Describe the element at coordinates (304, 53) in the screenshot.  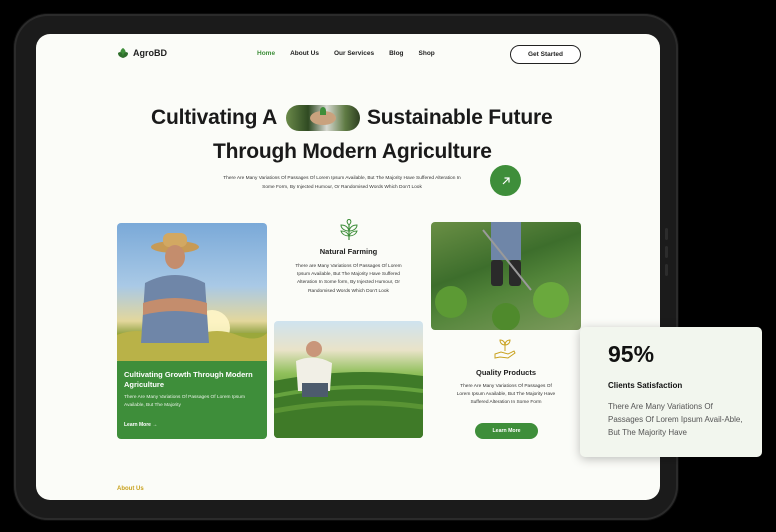
I see `nav-item-about: About Us` at that location.